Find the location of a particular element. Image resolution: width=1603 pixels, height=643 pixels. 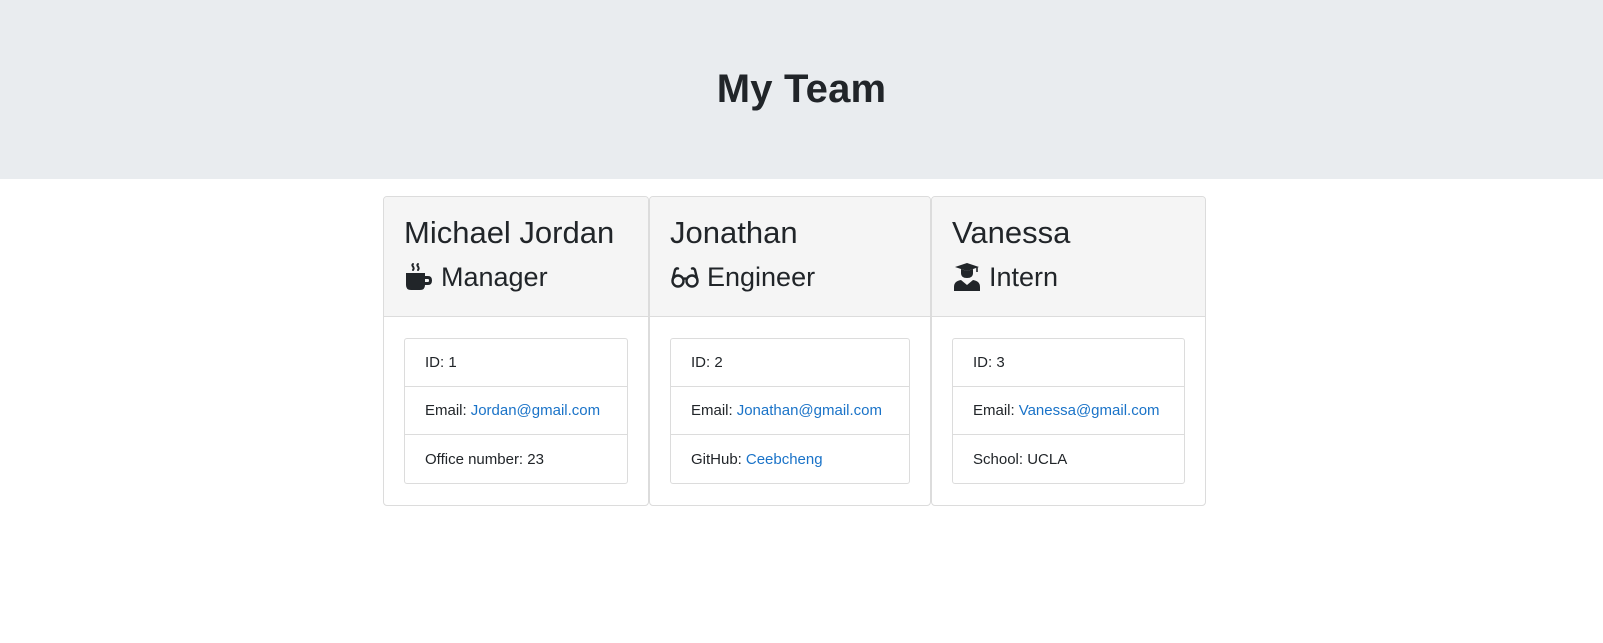

github-link: Ceebcheng is located at coordinates (784, 459).